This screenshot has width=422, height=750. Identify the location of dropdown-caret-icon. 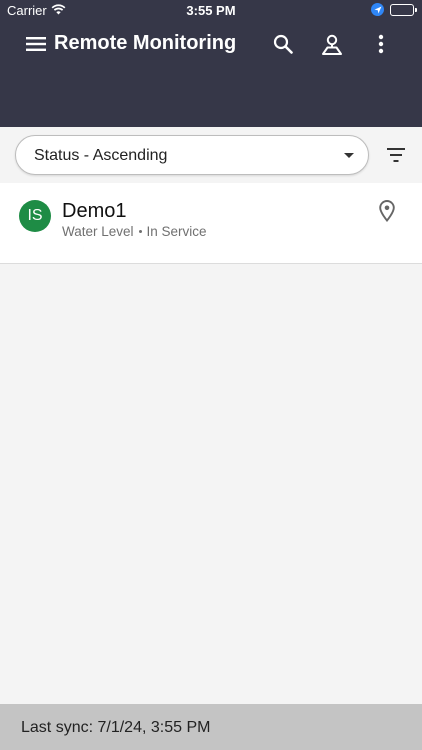
(349, 155).